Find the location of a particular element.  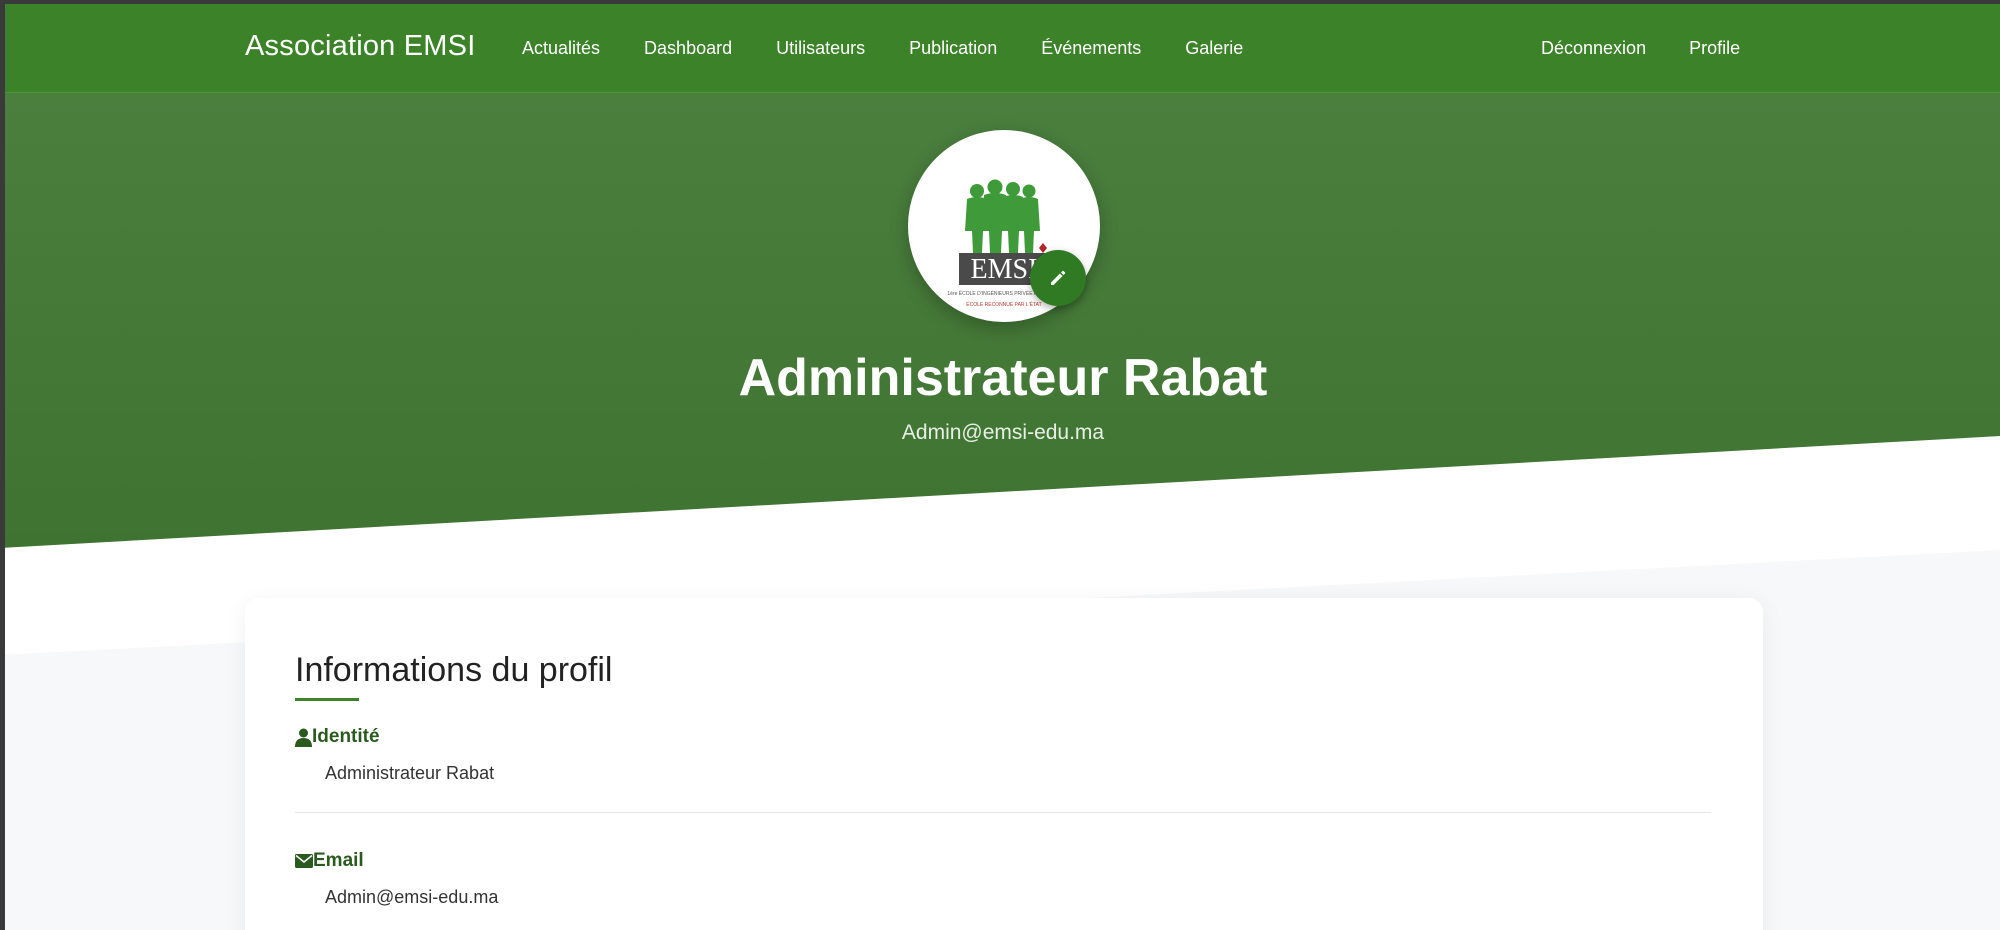

nav-link-deconnexion: Déconnexion is located at coordinates (1593, 48).